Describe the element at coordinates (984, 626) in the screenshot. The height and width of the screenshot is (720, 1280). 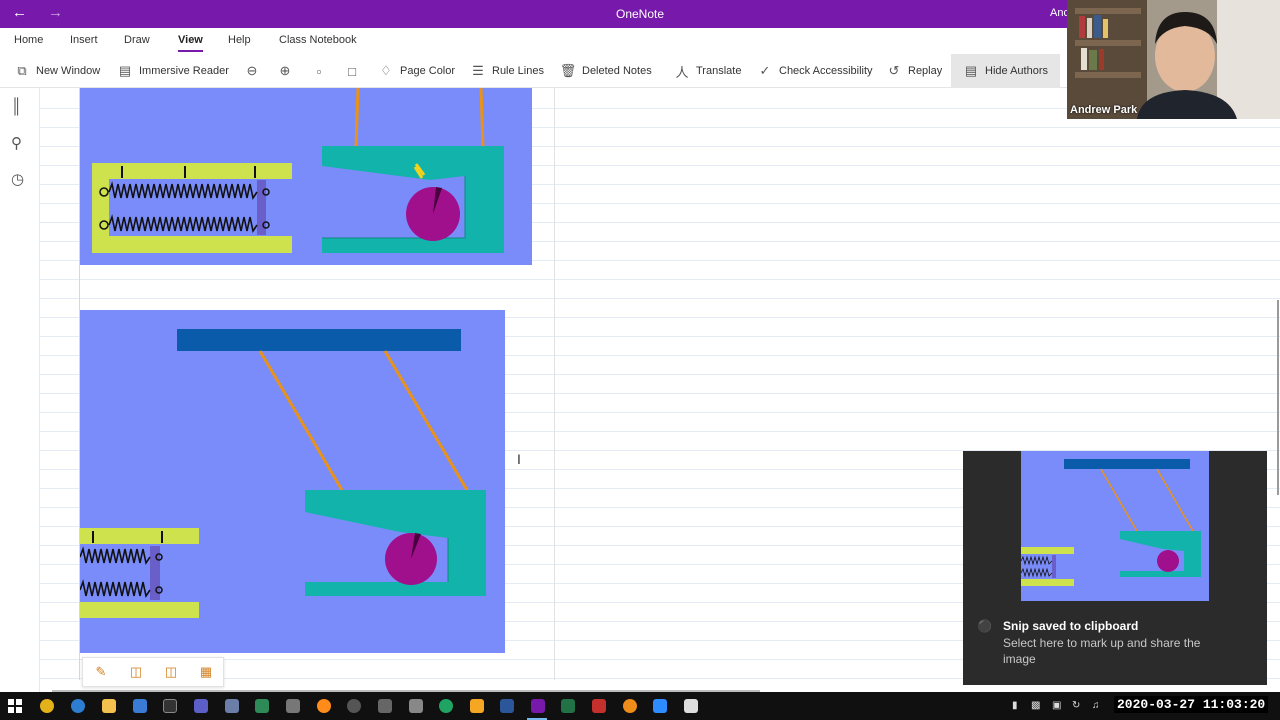
I see `snip-sketch-icon: ⚫` at that location.